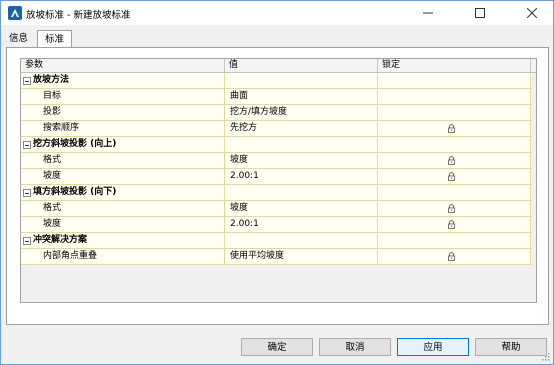 The height and width of the screenshot is (365, 554). What do you see at coordinates (276, 241) in the screenshot?
I see `category-row: 冲突解决方案` at bounding box center [276, 241].